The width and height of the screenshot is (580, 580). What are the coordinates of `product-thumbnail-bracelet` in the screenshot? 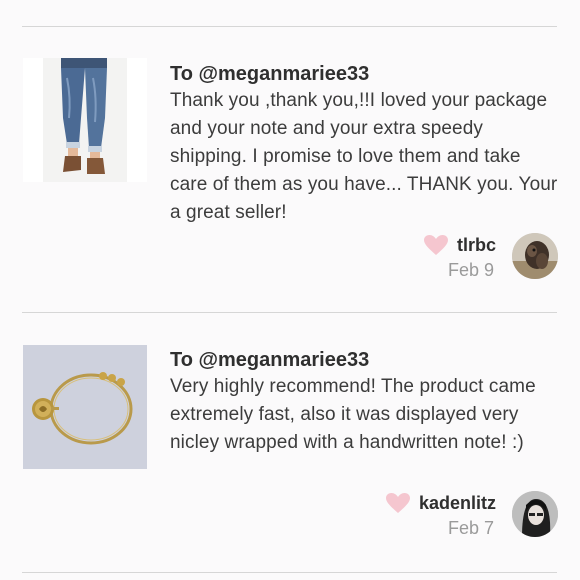 It's located at (85, 407).